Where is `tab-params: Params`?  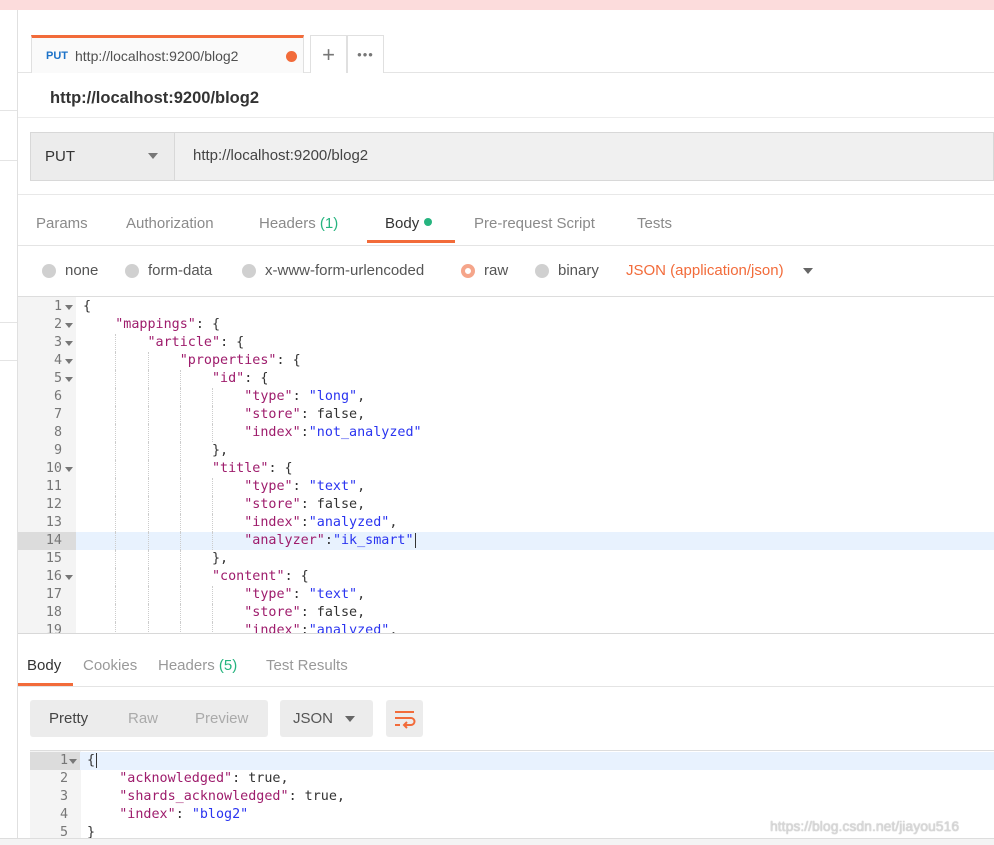 tab-params: Params is located at coordinates (62, 223).